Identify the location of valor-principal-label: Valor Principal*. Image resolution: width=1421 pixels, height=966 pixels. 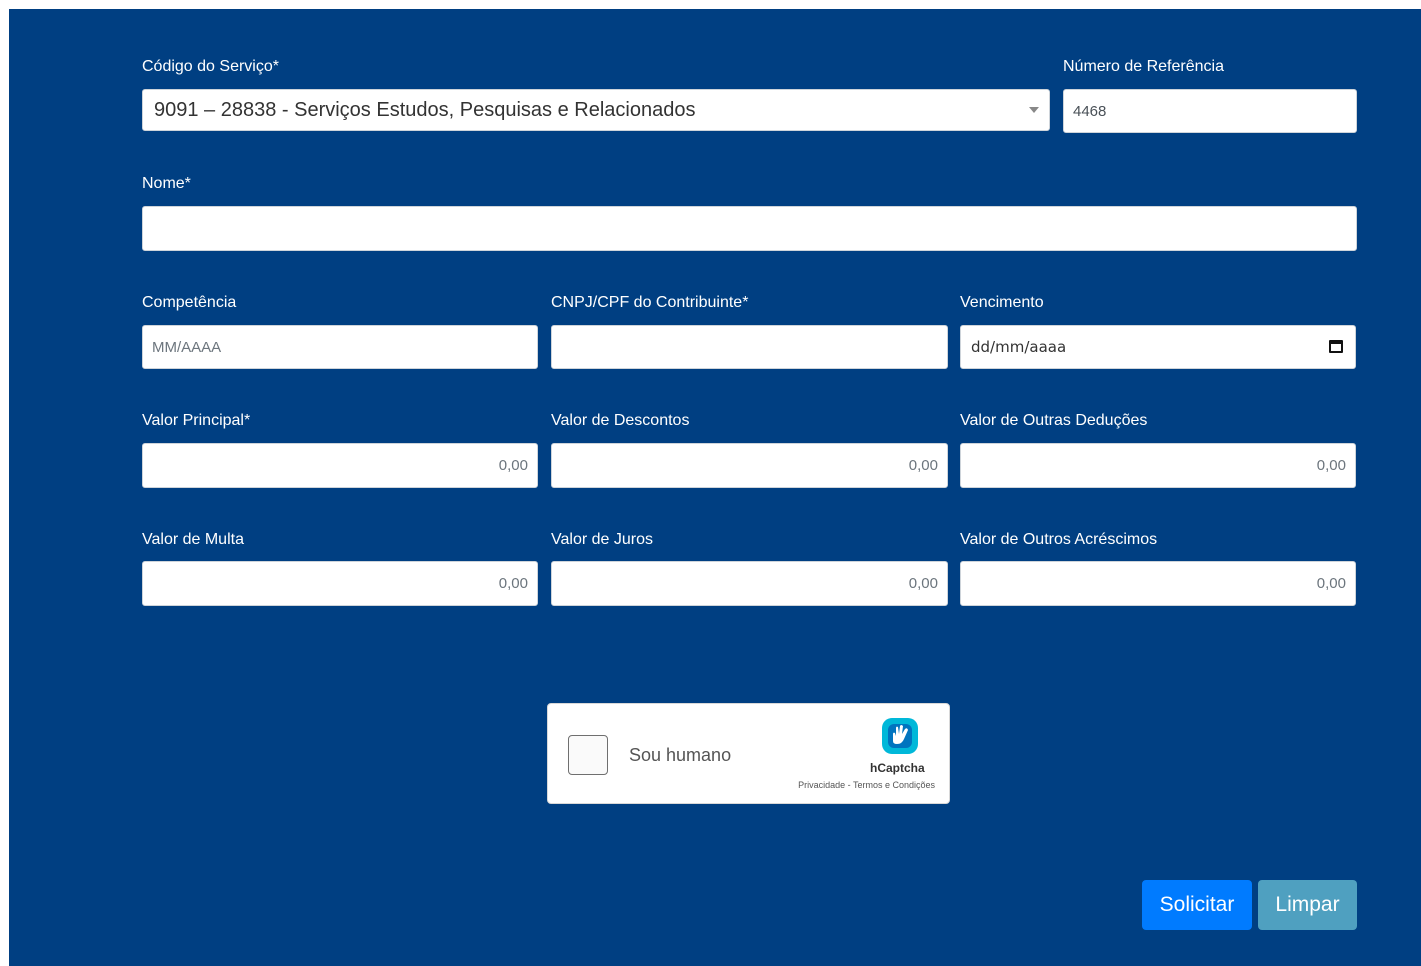
(196, 420).